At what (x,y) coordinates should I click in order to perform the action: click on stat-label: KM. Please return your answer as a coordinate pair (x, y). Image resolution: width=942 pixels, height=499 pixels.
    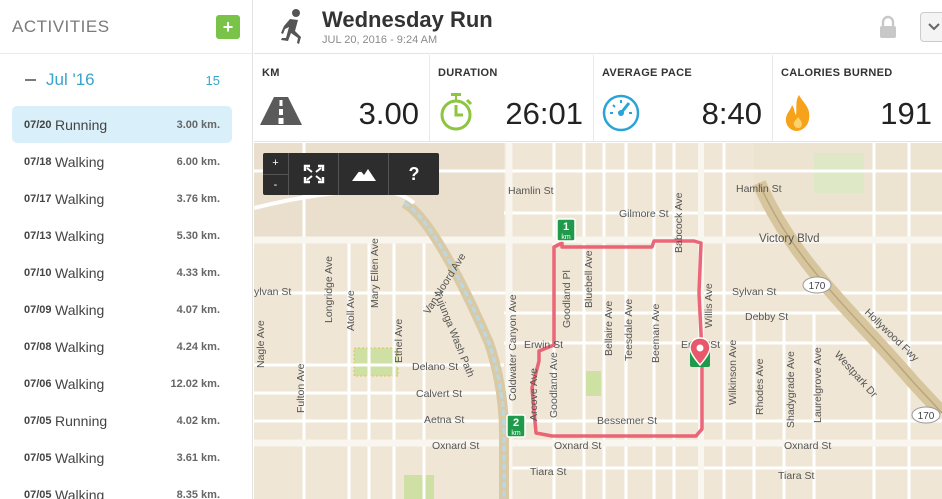
    Looking at the image, I should click on (271, 73).